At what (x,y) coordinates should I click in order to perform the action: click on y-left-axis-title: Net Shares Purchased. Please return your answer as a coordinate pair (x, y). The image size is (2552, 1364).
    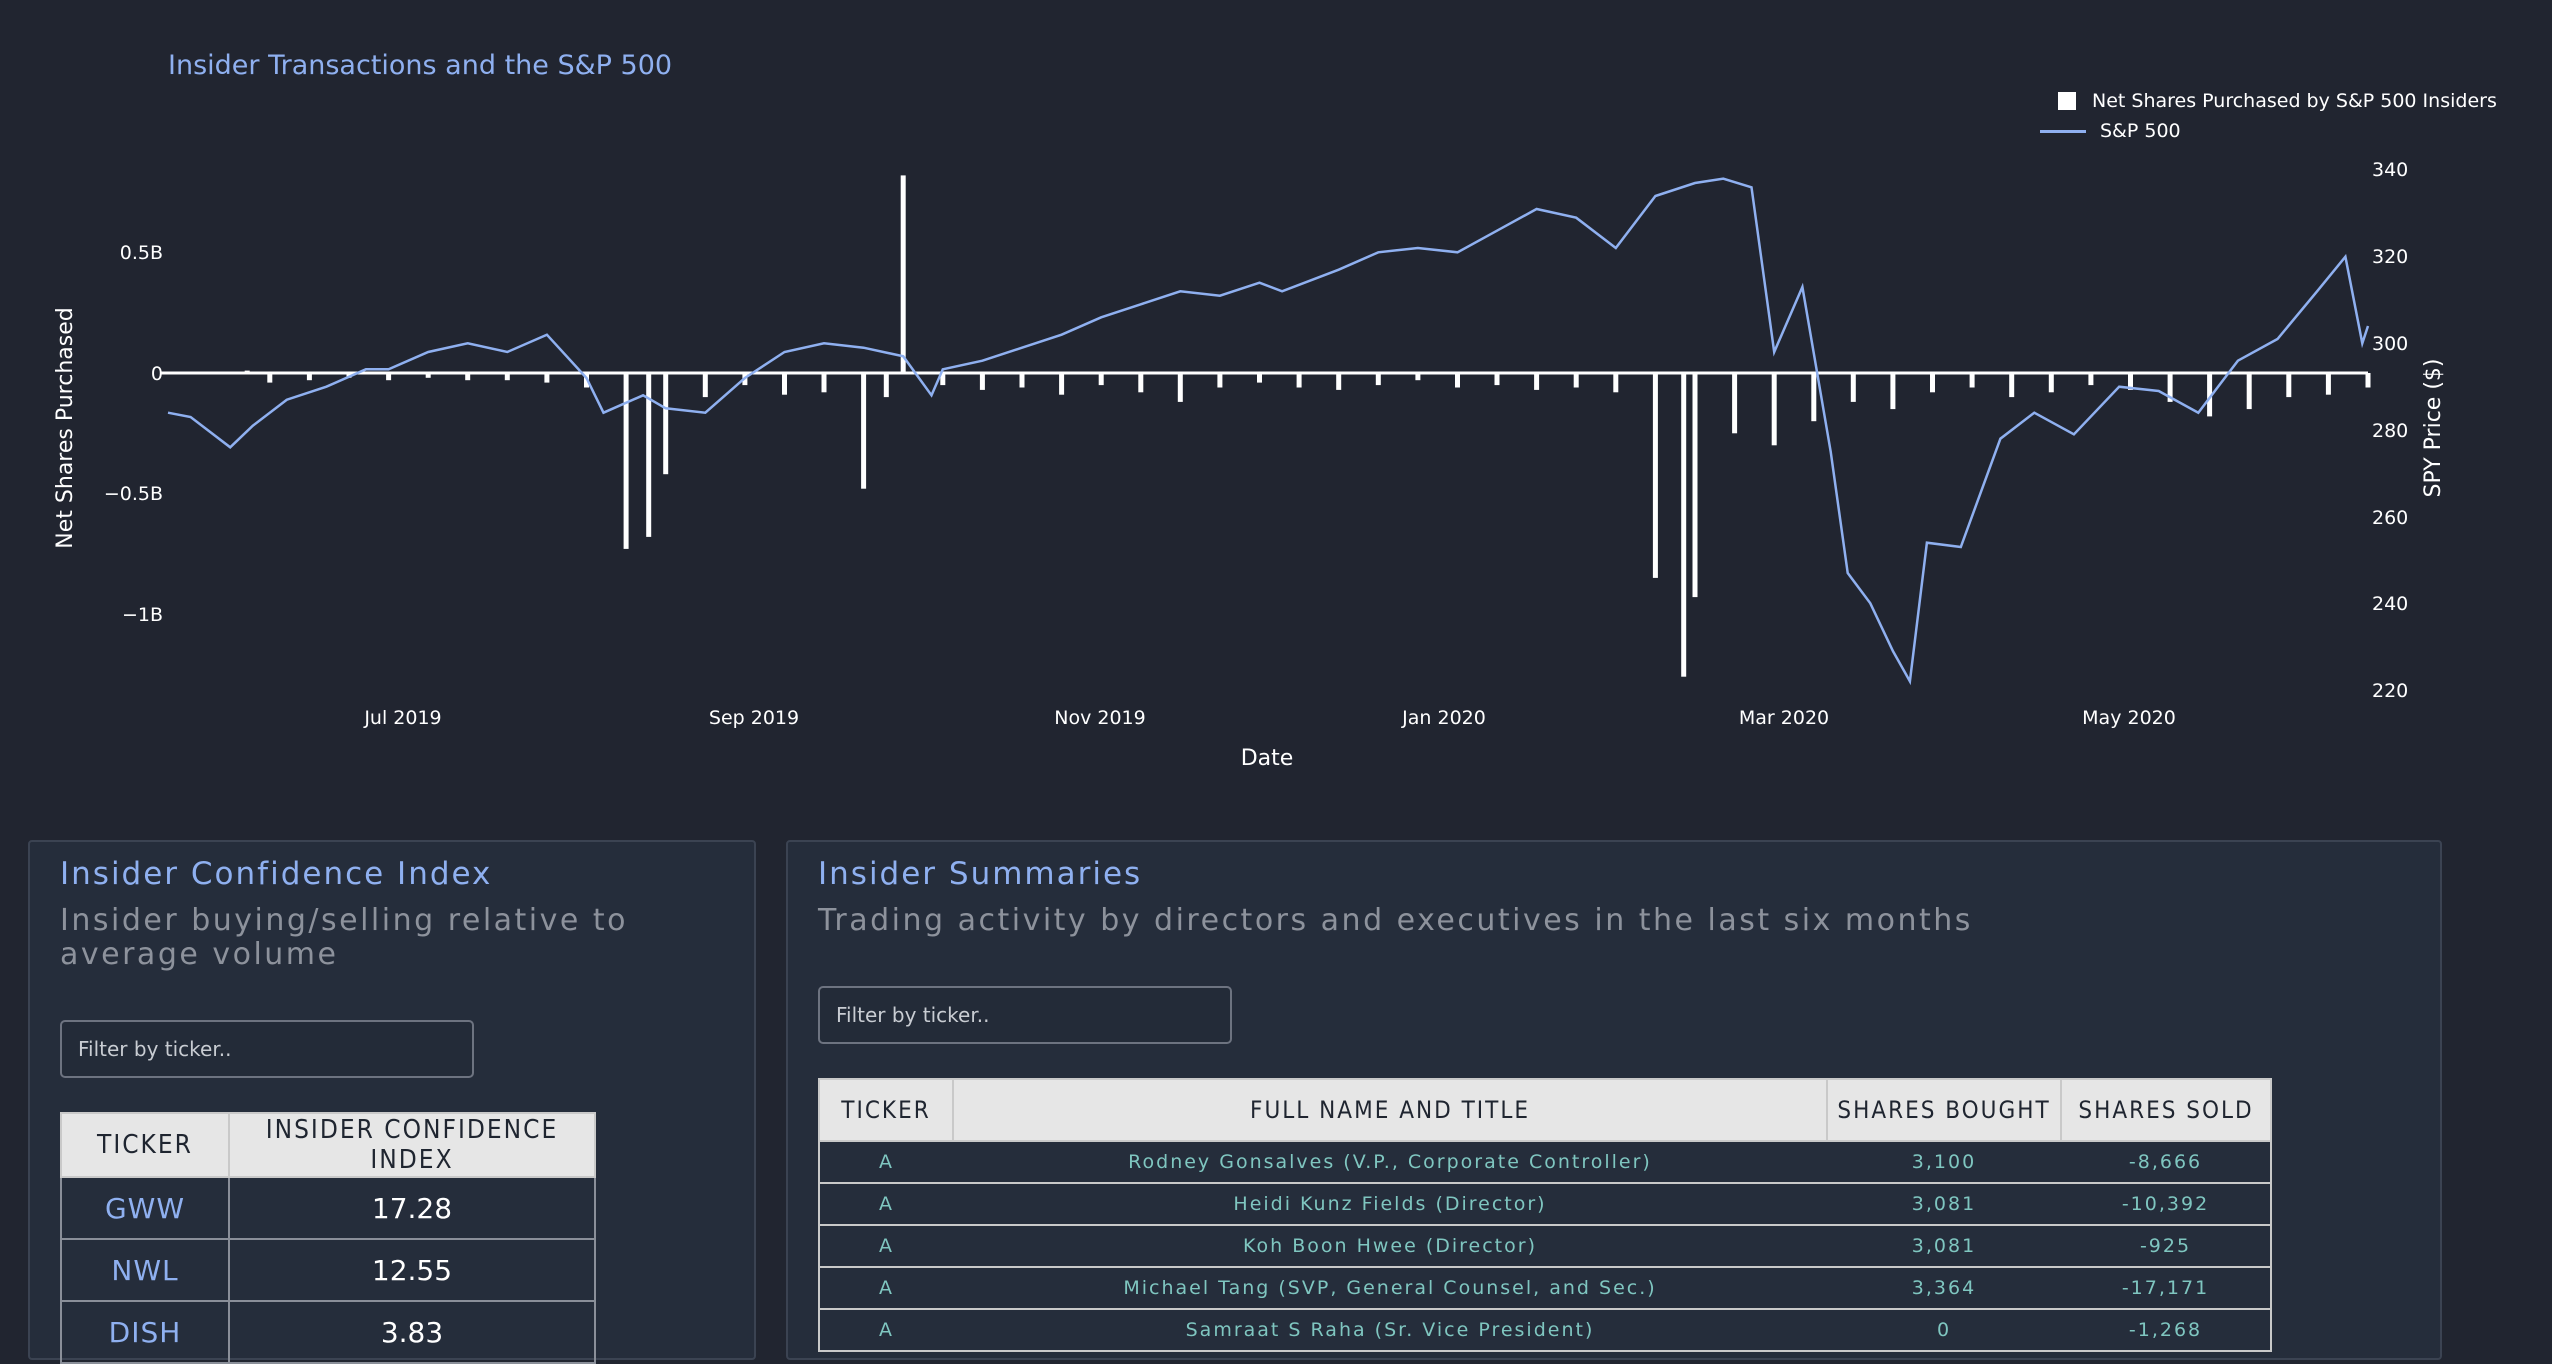
    Looking at the image, I should click on (65, 427).